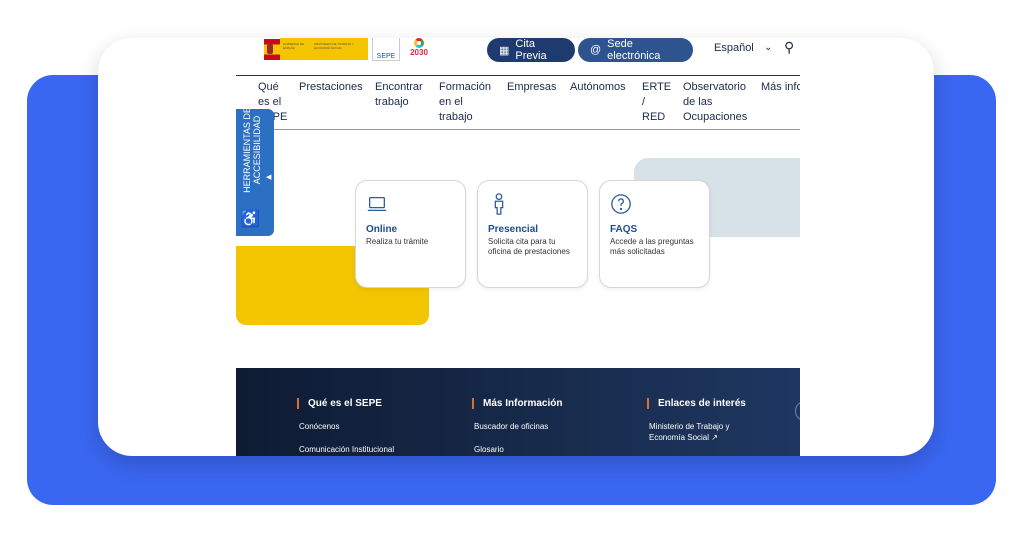 The height and width of the screenshot is (536, 1024). I want to click on footer-link: Buscador de oficinas, so click(518, 426).